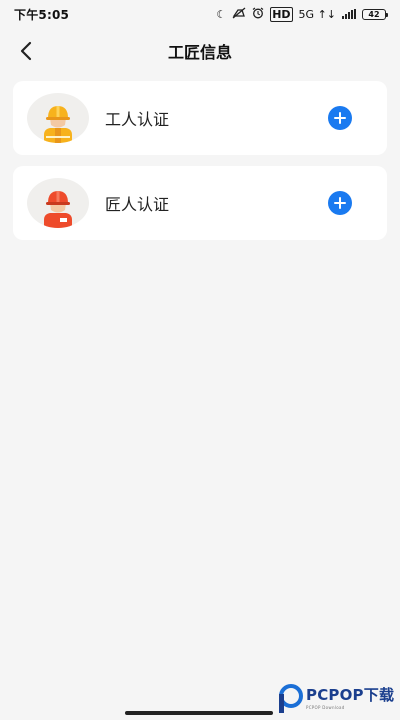  What do you see at coordinates (221, 14) in the screenshot?
I see `moon-icon: ☾` at bounding box center [221, 14].